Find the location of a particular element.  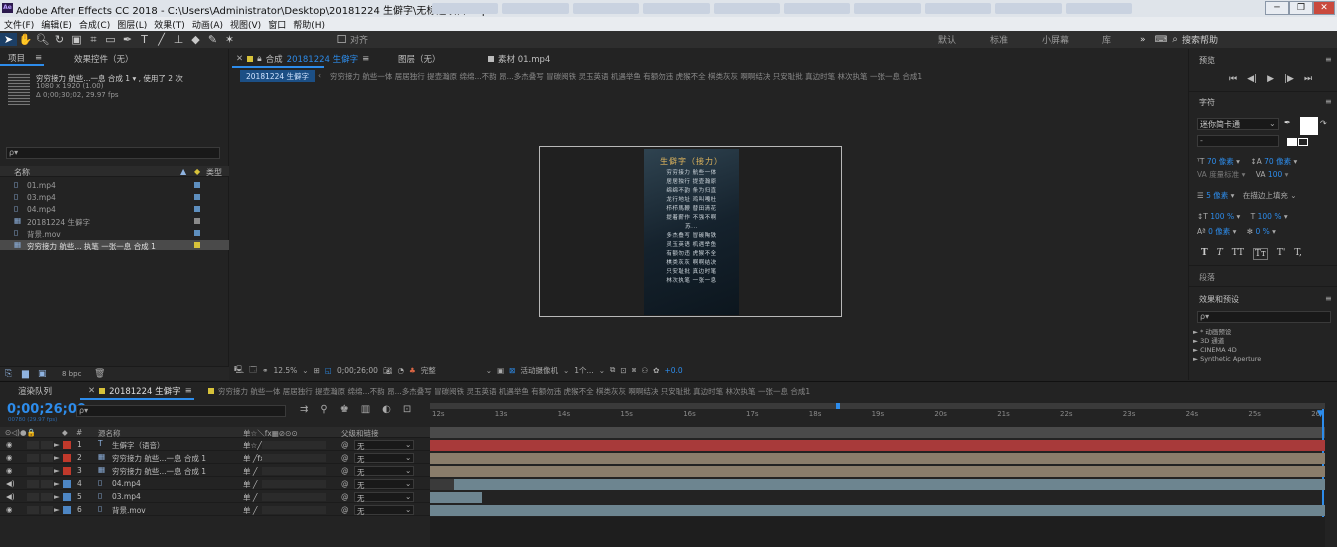

rotate-tool-icon: ↻ is located at coordinates (59, 39).